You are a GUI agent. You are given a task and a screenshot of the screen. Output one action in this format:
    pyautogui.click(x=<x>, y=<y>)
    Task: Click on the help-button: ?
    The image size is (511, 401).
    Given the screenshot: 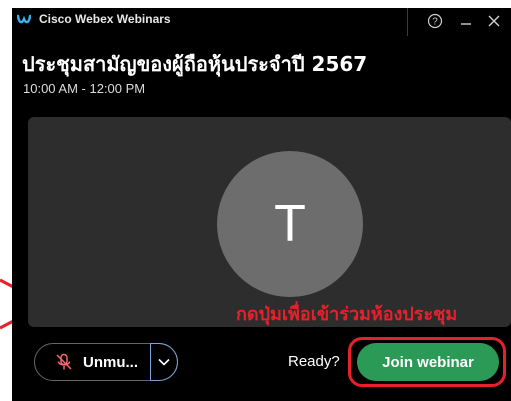 What is the action you would take?
    pyautogui.click(x=435, y=21)
    